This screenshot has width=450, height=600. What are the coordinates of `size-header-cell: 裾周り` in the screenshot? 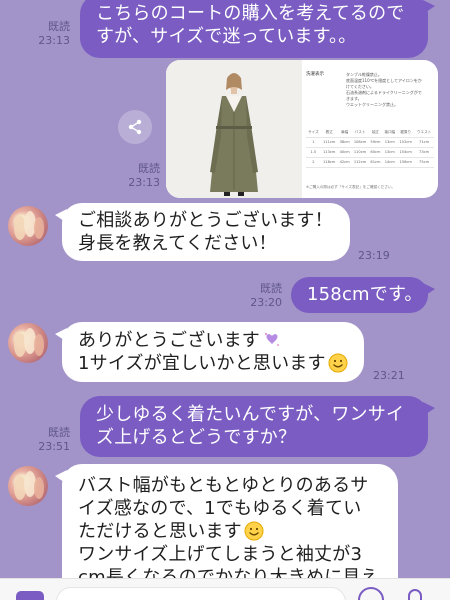 It's located at (406, 133).